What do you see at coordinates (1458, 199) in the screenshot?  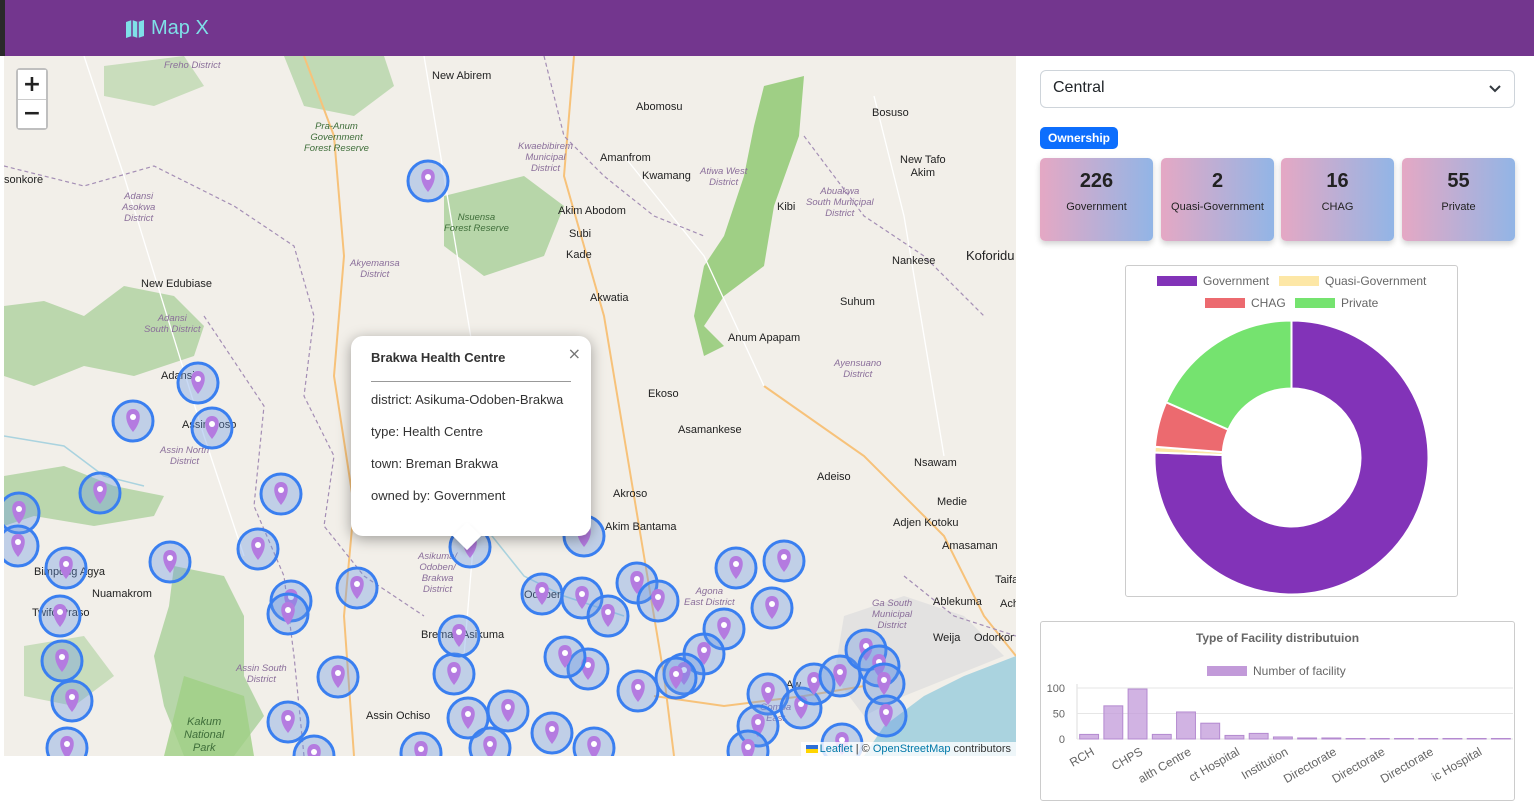 I see `card-private: 55 Private` at bounding box center [1458, 199].